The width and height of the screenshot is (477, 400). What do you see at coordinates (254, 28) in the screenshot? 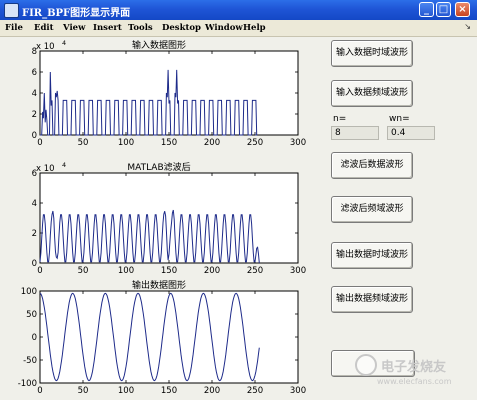
I see `menu-help: Help` at bounding box center [254, 28].